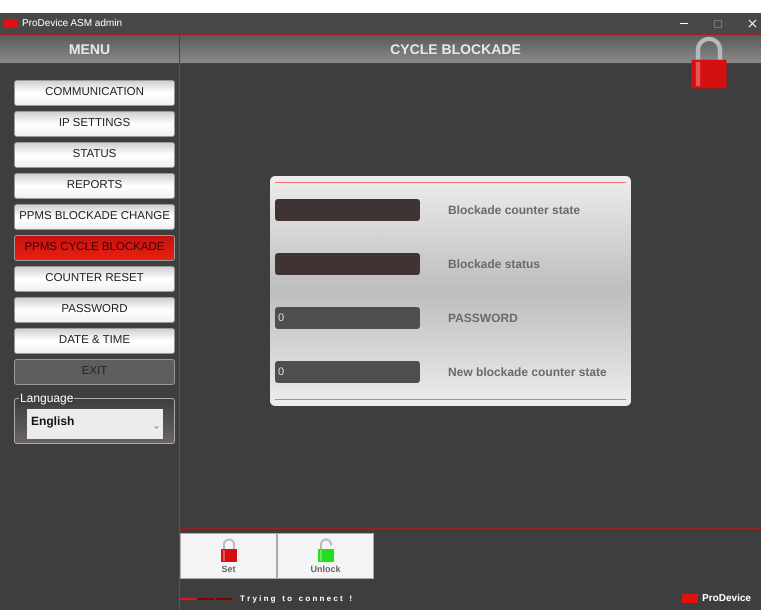 Image resolution: width=761 pixels, height=610 pixels. Describe the element at coordinates (94, 341) in the screenshot. I see `menu-button: DATE & TIME` at that location.